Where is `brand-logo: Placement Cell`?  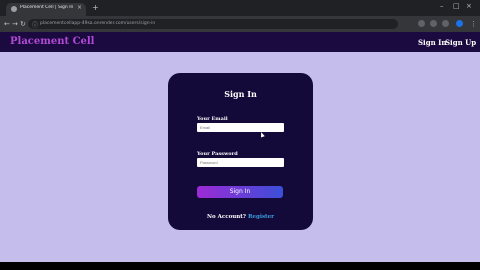 brand-logo: Placement Cell is located at coordinates (52, 41).